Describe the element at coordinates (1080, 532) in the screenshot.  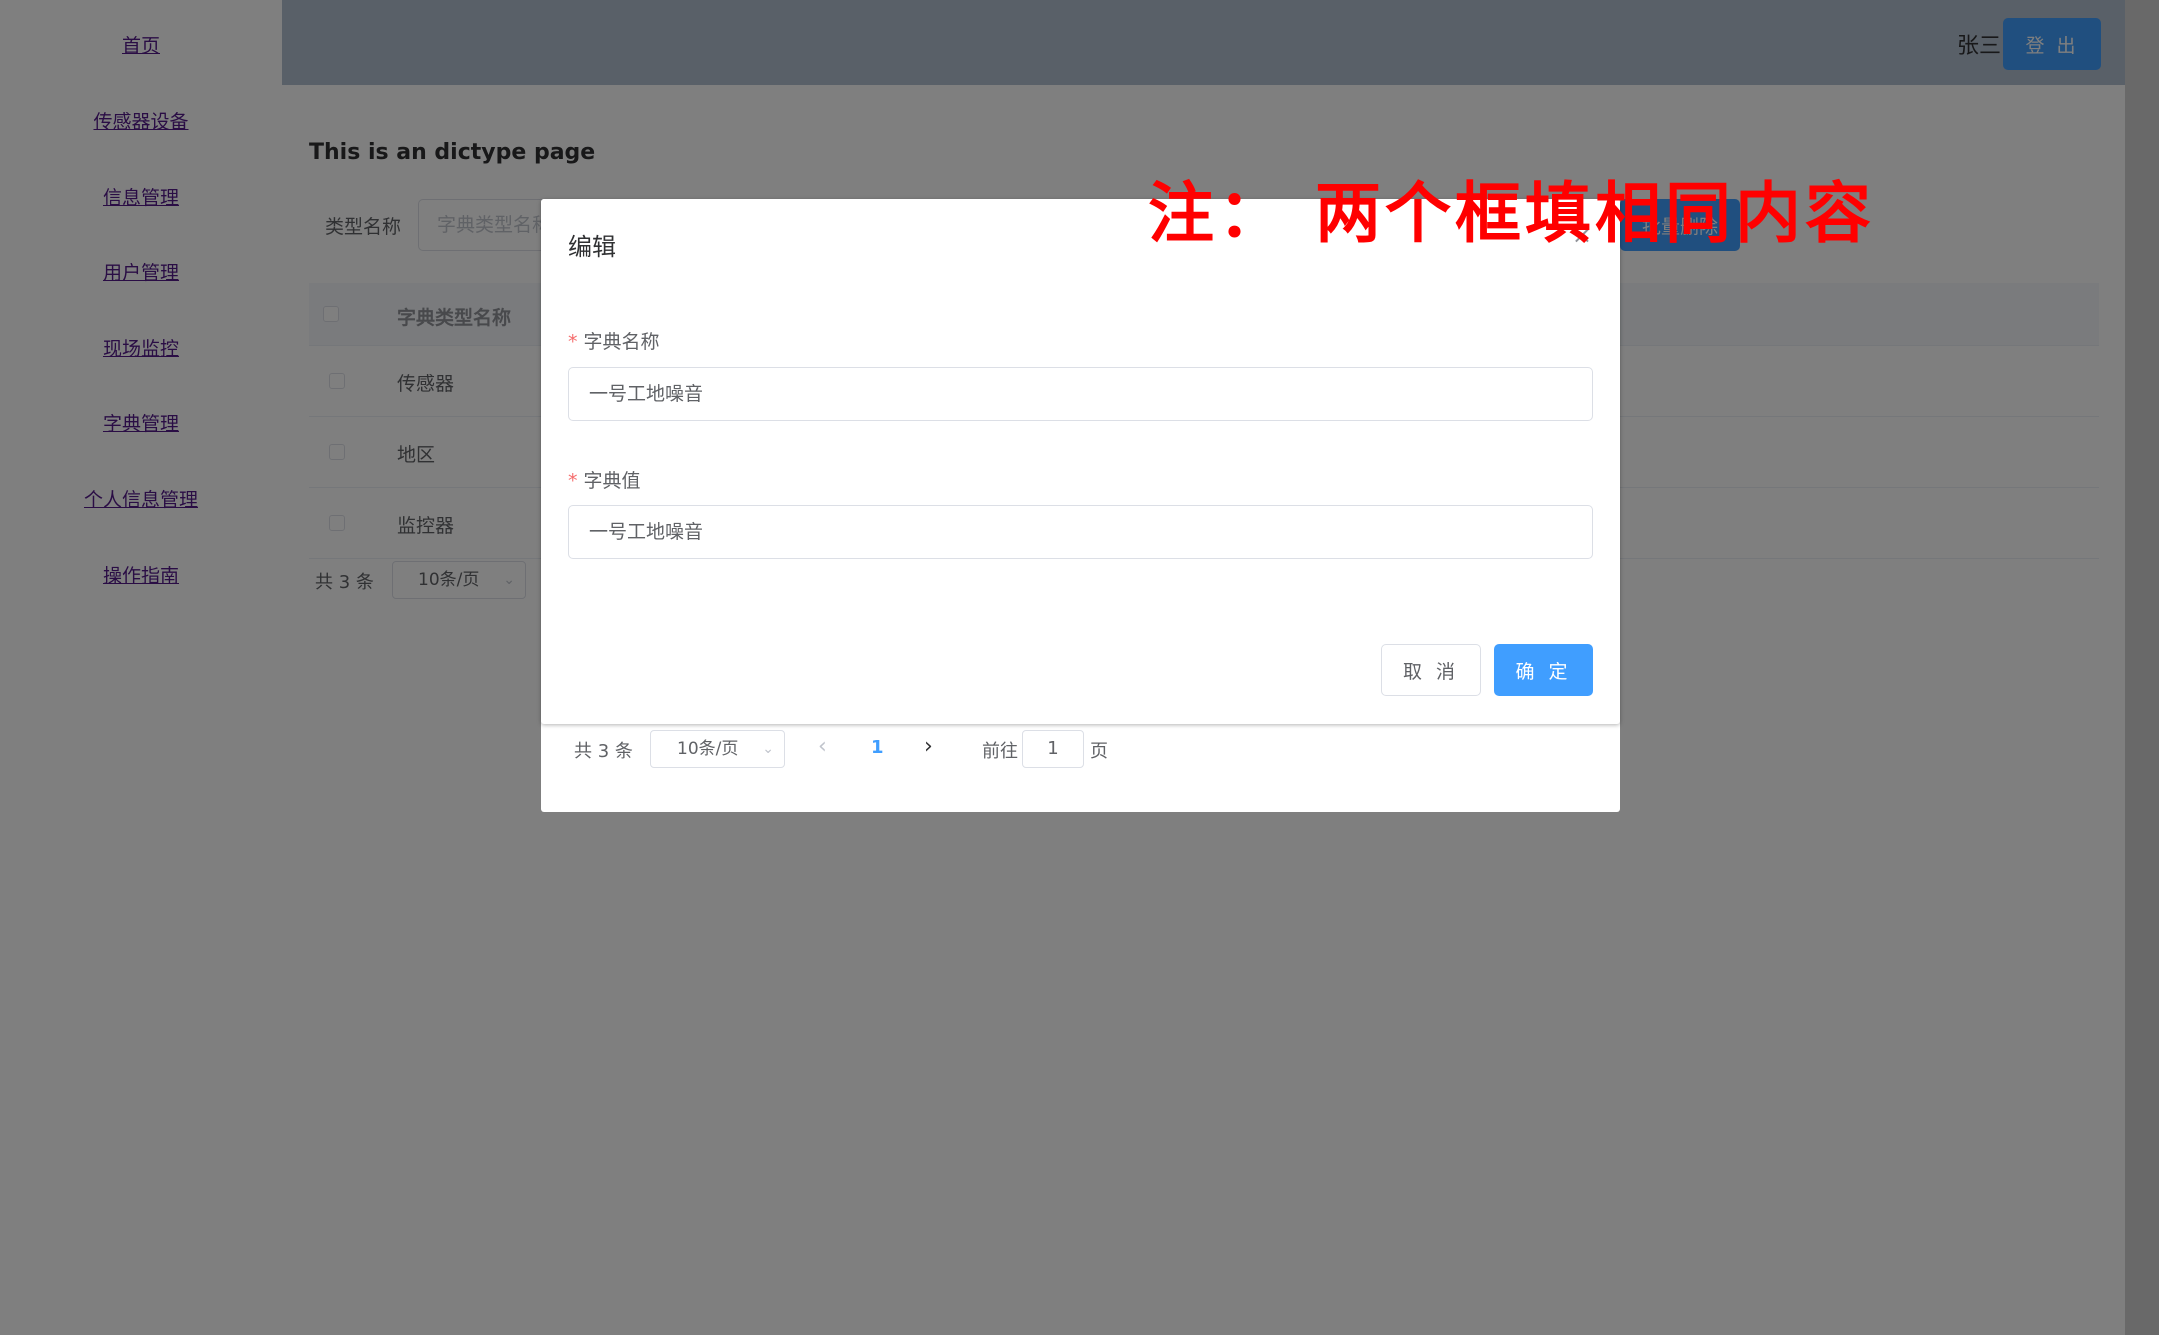
I see `dict-value-input: 一号工地噪音` at that location.